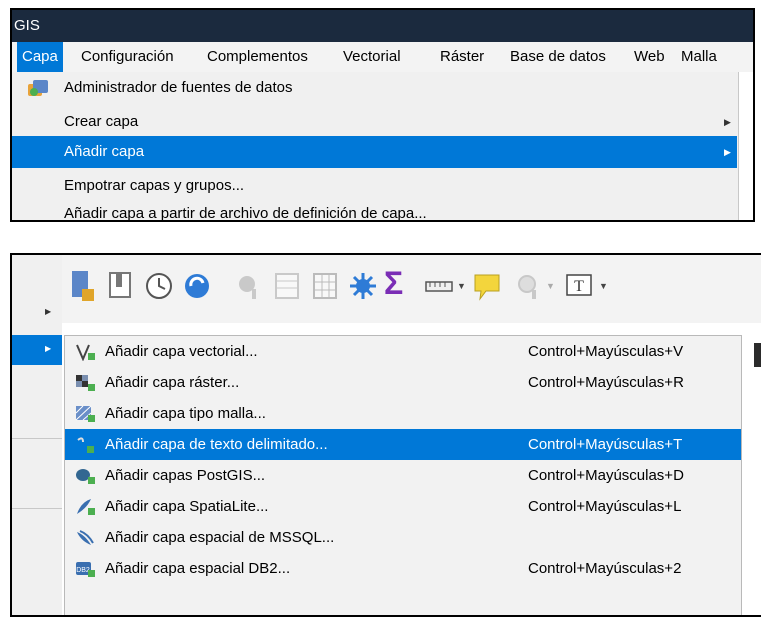 The height and width of the screenshot is (617, 761). What do you see at coordinates (121, 287) in the screenshot?
I see `bookmark-icon` at bounding box center [121, 287].